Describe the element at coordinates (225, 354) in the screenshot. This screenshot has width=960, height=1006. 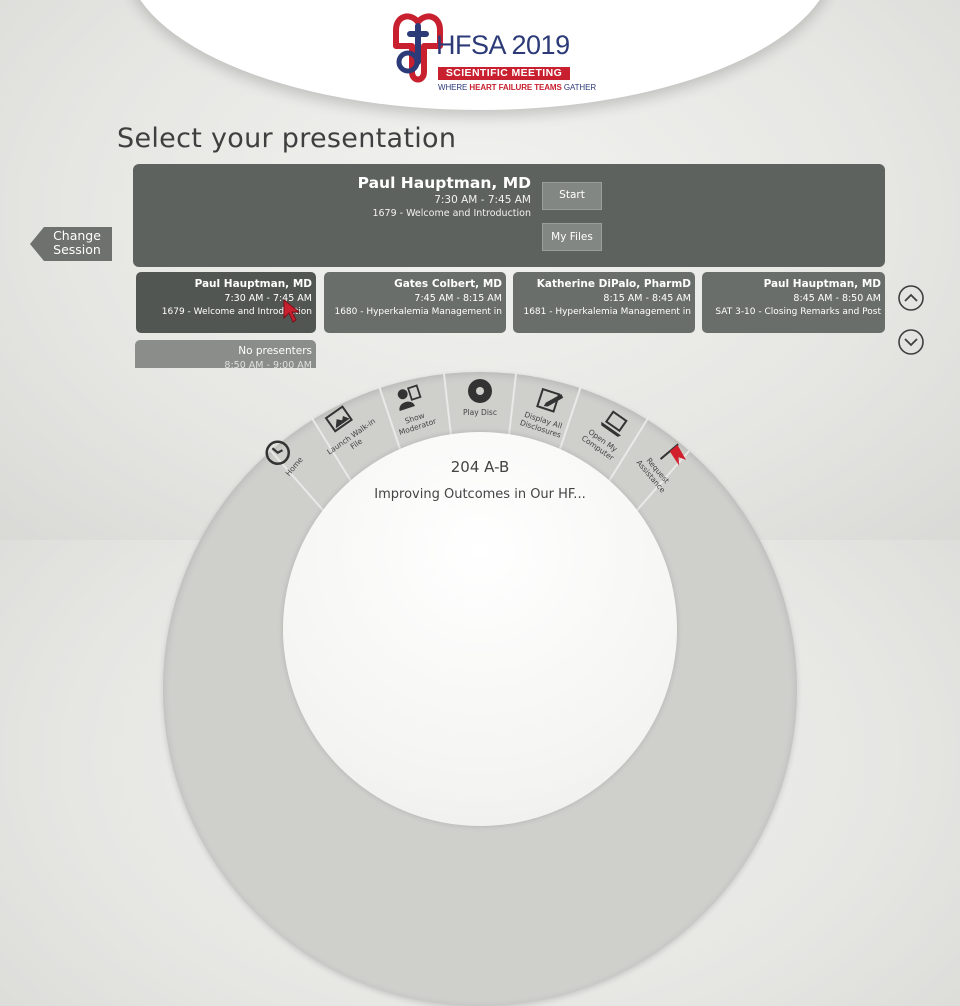
I see `presentation-card: No presenters 8:50 AM - 9:00 AM` at that location.